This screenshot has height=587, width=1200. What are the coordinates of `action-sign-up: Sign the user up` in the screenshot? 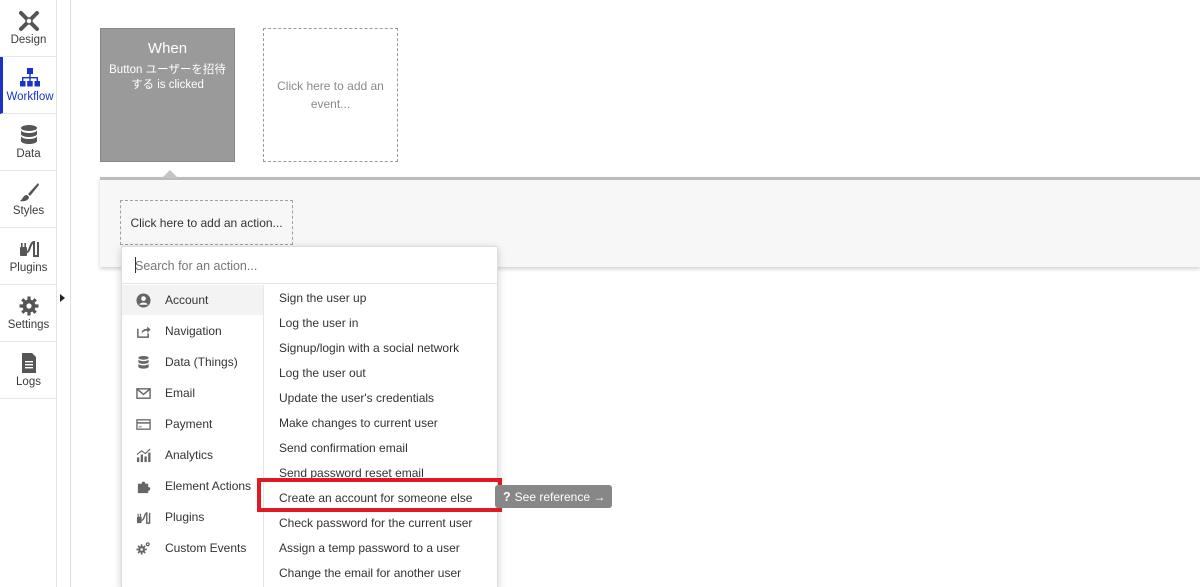 It's located at (381, 297).